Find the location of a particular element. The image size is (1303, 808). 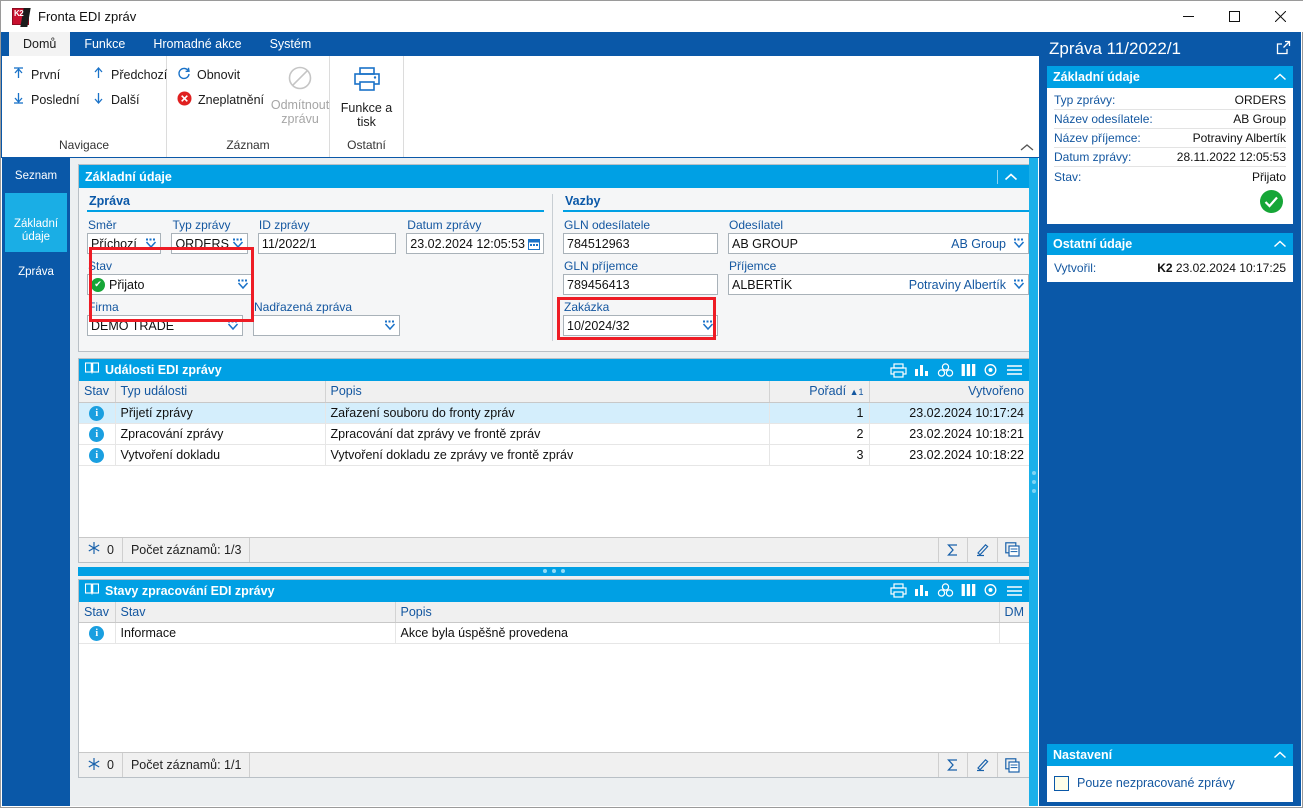

horizontal-splitter is located at coordinates (554, 571).